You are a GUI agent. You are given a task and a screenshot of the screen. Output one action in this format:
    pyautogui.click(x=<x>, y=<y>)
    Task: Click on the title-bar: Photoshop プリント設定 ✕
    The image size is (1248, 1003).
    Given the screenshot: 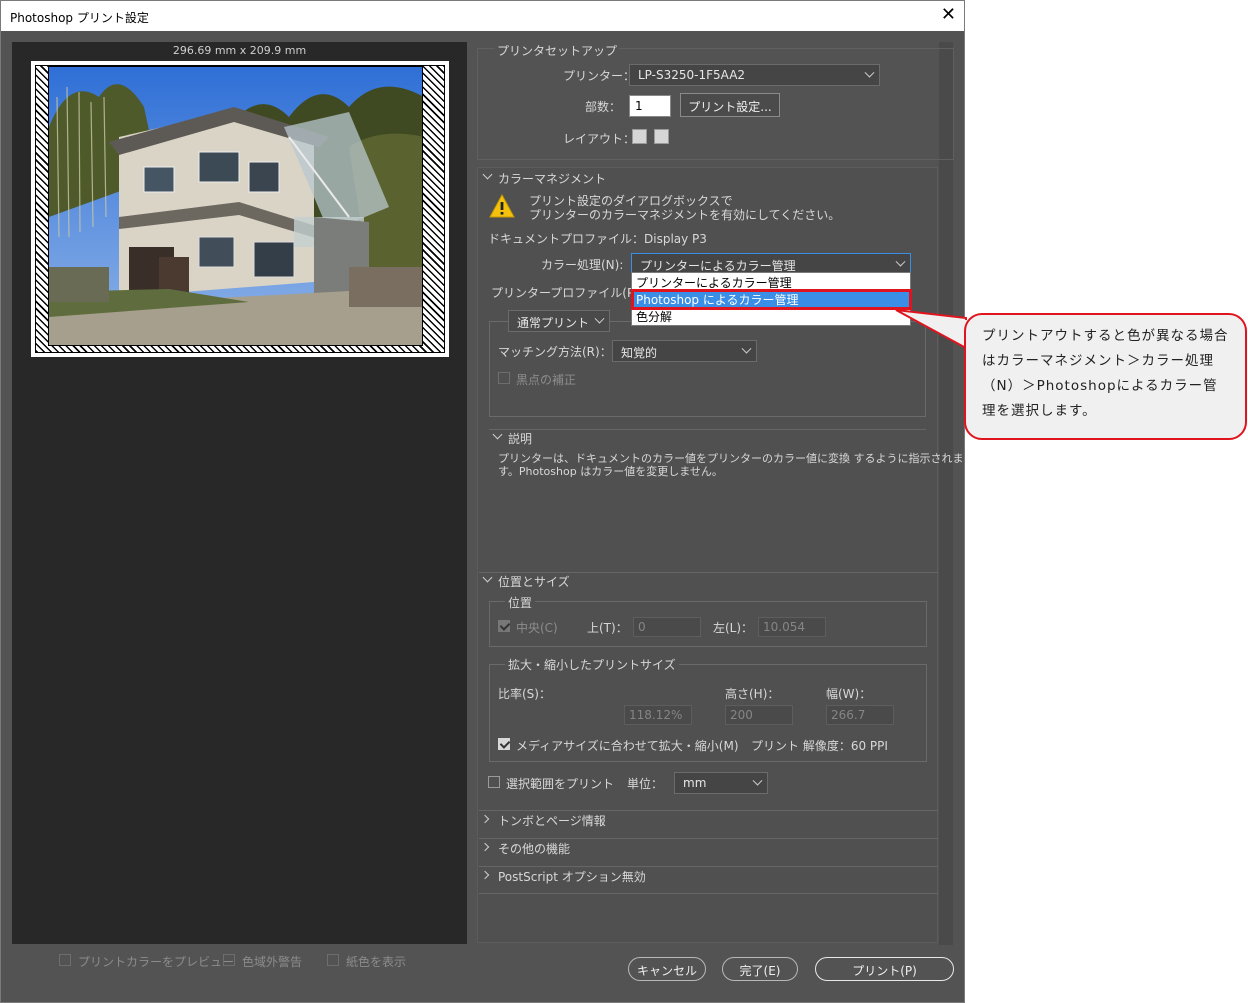 What is the action you would take?
    pyautogui.click(x=482, y=16)
    